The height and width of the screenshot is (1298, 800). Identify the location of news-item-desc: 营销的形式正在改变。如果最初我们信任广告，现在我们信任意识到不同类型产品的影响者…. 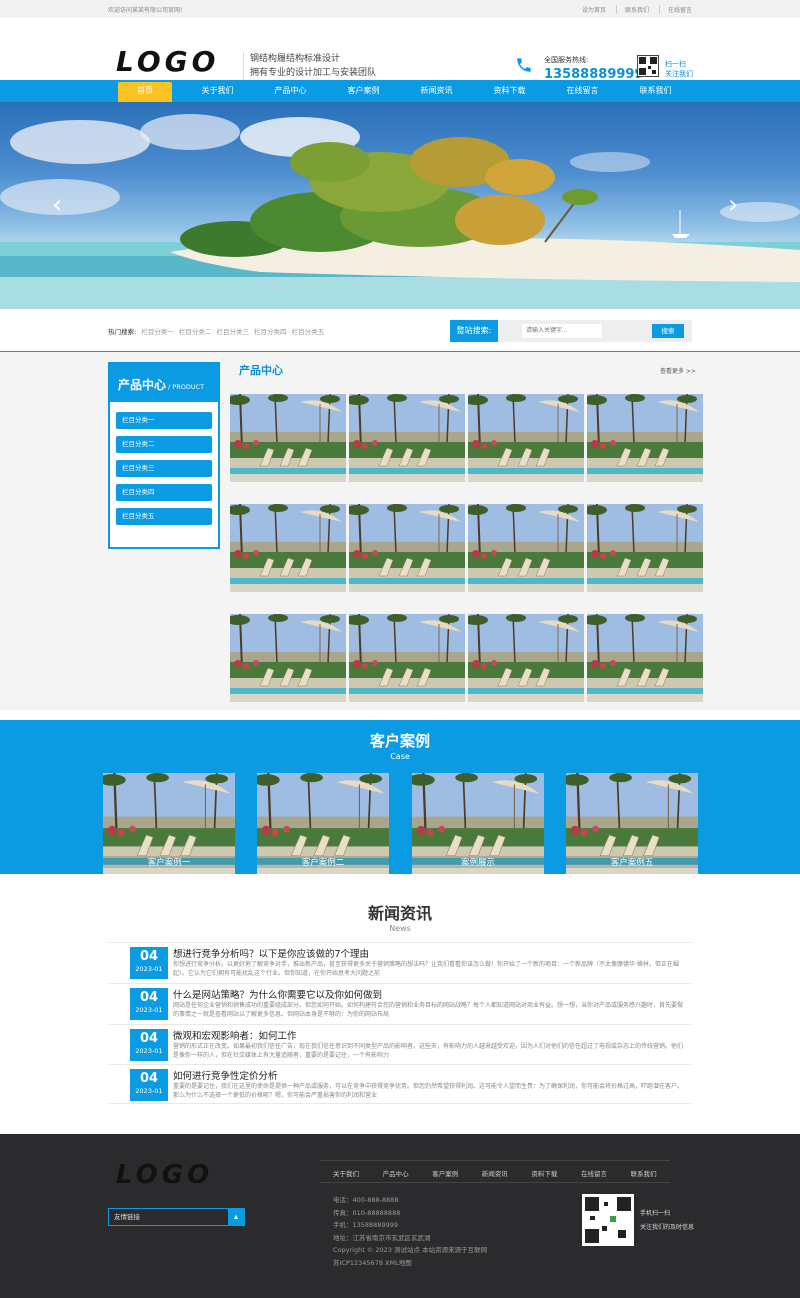
(428, 1051).